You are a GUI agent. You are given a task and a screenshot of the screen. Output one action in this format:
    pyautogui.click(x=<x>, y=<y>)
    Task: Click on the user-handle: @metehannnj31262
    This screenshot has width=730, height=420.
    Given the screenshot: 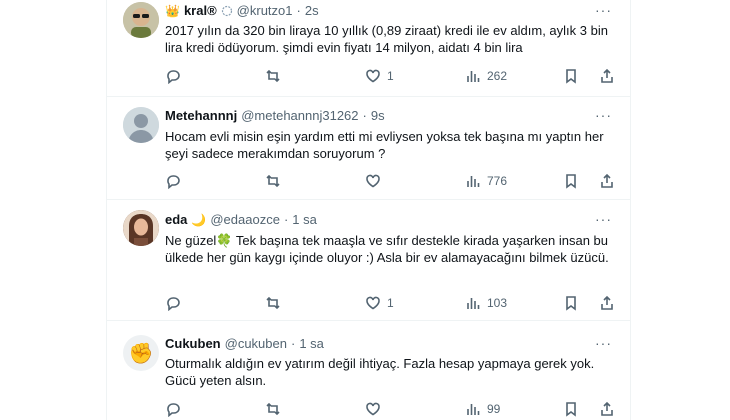 What is the action you would take?
    pyautogui.click(x=299, y=115)
    